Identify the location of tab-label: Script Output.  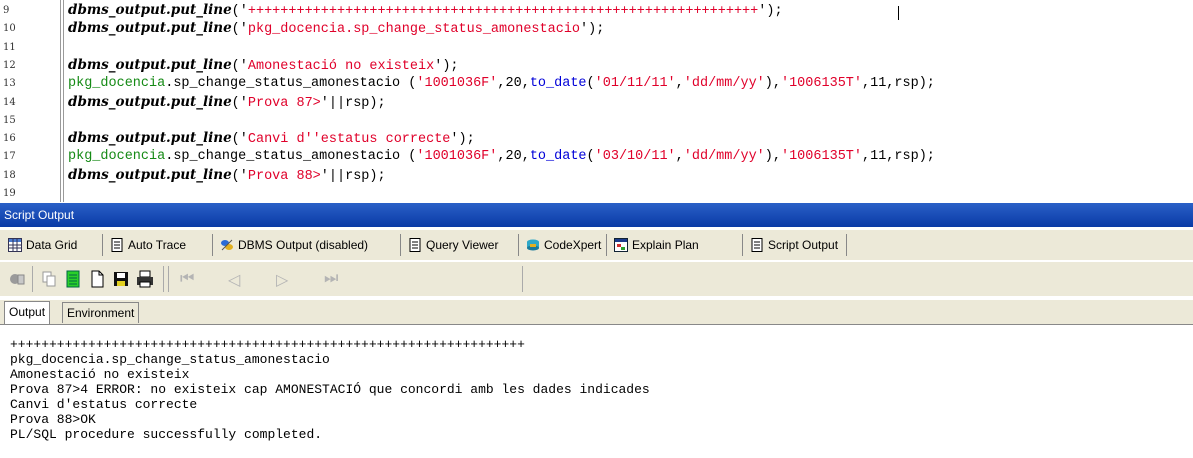
(803, 245).